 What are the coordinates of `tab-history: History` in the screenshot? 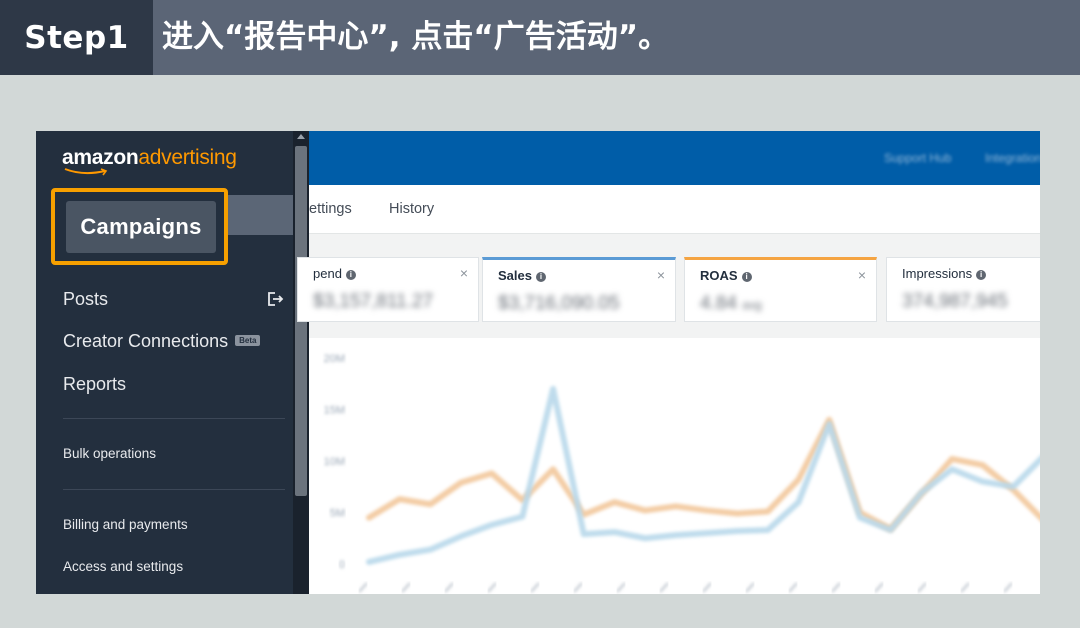 It's located at (411, 209).